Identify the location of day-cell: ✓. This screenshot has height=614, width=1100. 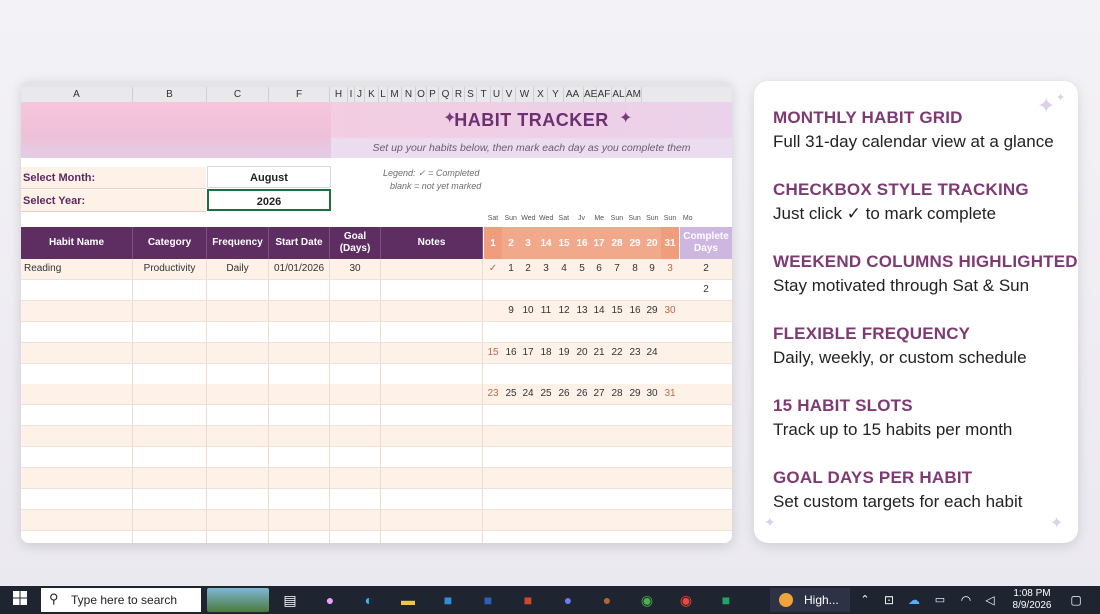
(493, 269).